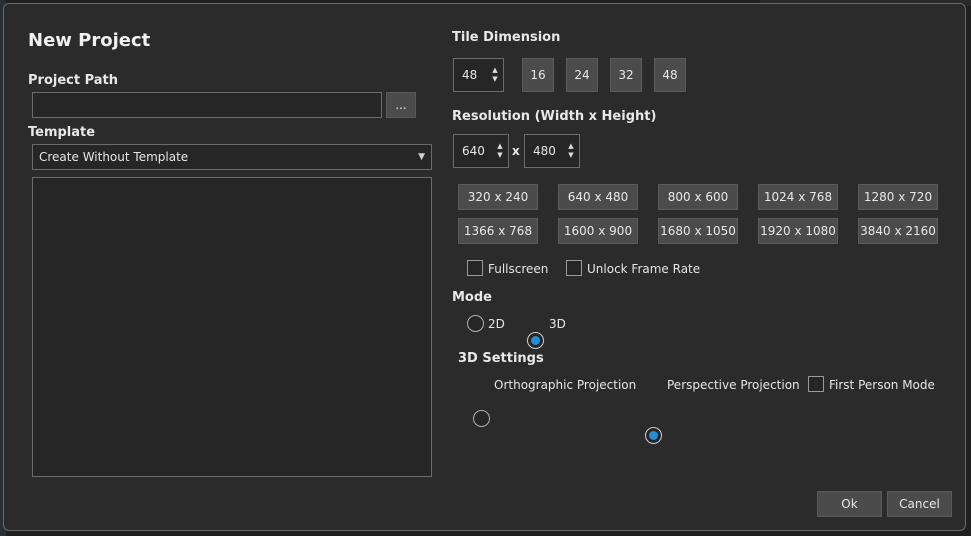 Image resolution: width=971 pixels, height=536 pixels. I want to click on mode-3d-label: 3D, so click(557, 324).